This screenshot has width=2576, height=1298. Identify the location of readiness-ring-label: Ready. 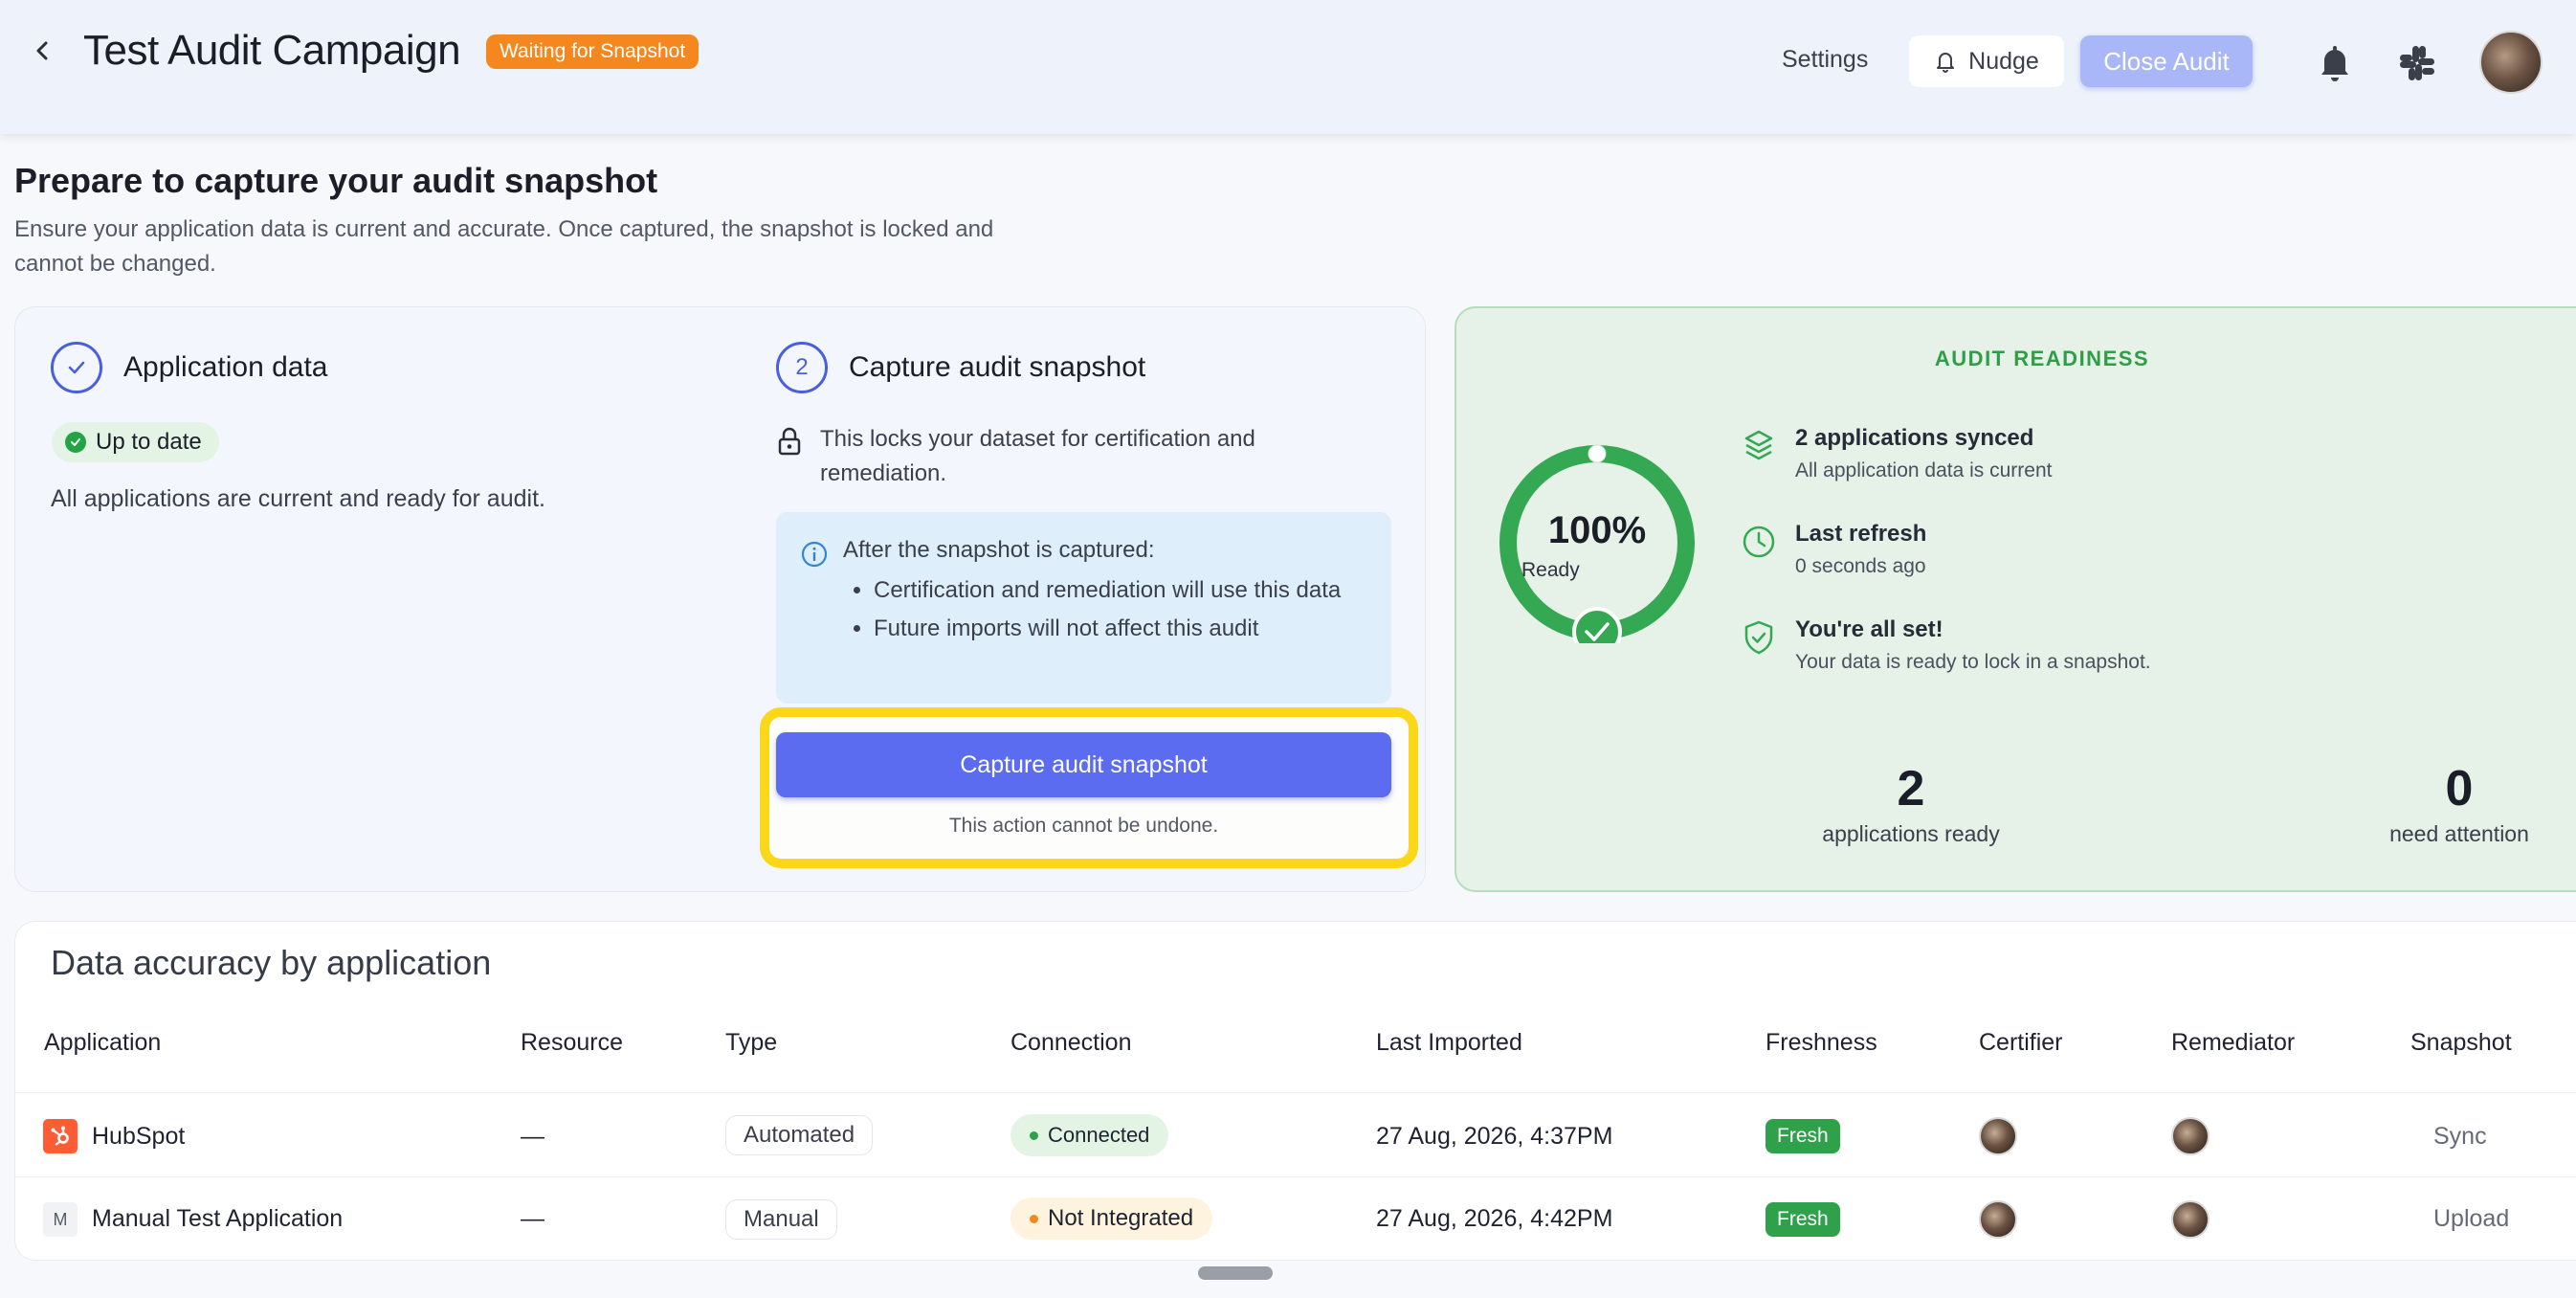
(1550, 570).